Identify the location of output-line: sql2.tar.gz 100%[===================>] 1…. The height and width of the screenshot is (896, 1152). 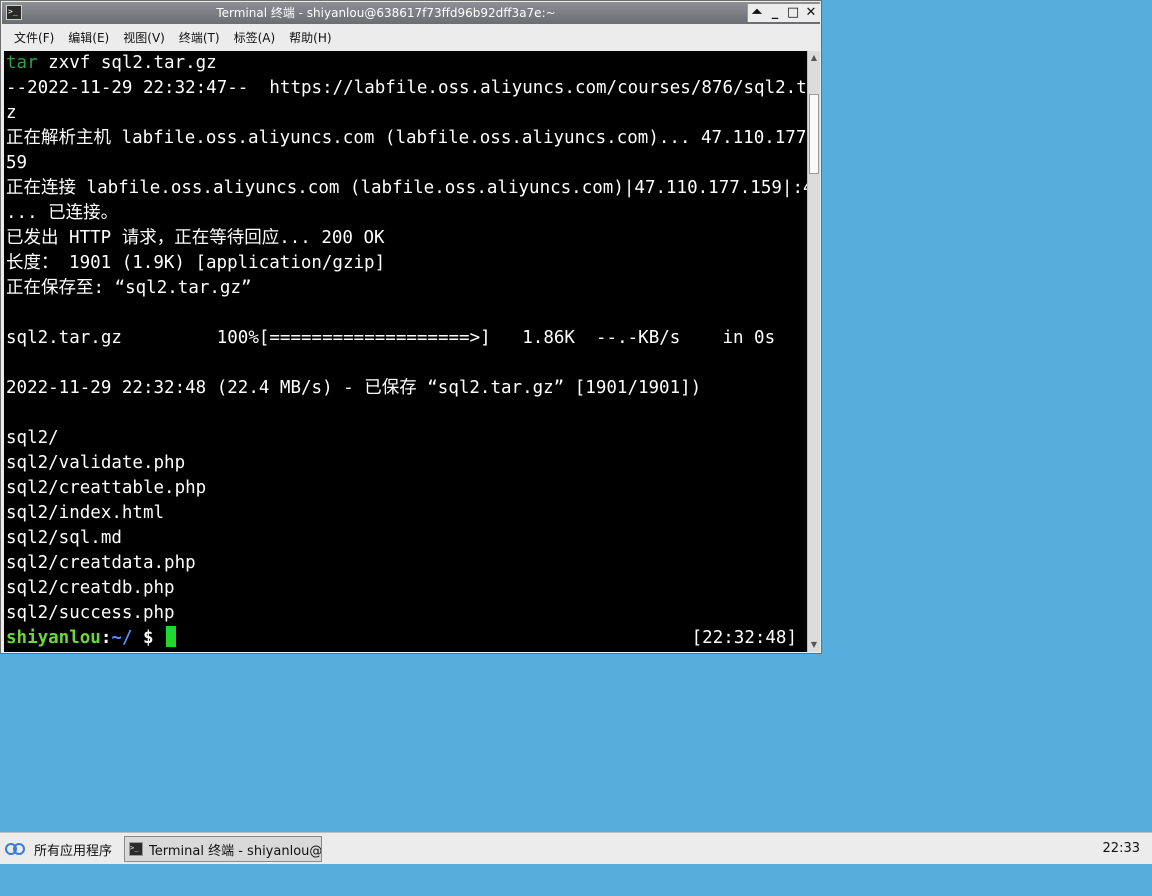
(391, 338).